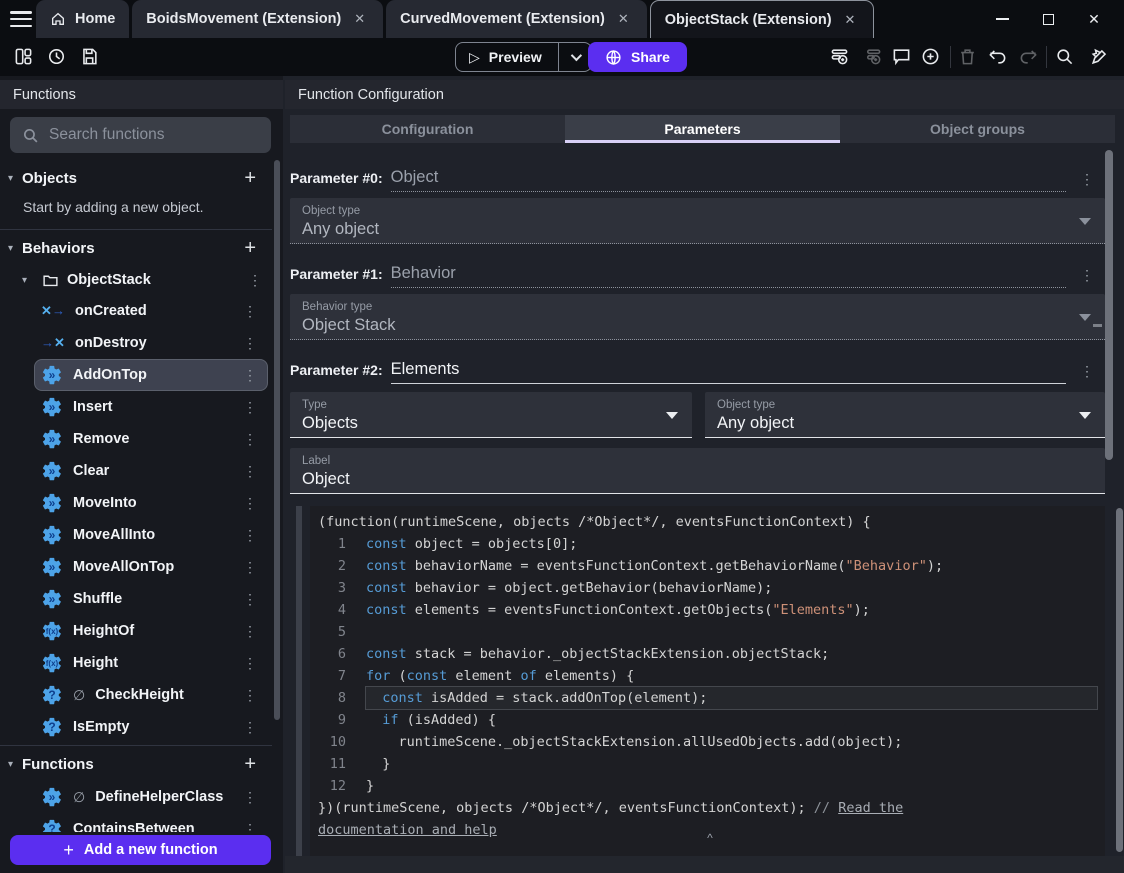  I want to click on edit-extension-icon, so click(1099, 59).